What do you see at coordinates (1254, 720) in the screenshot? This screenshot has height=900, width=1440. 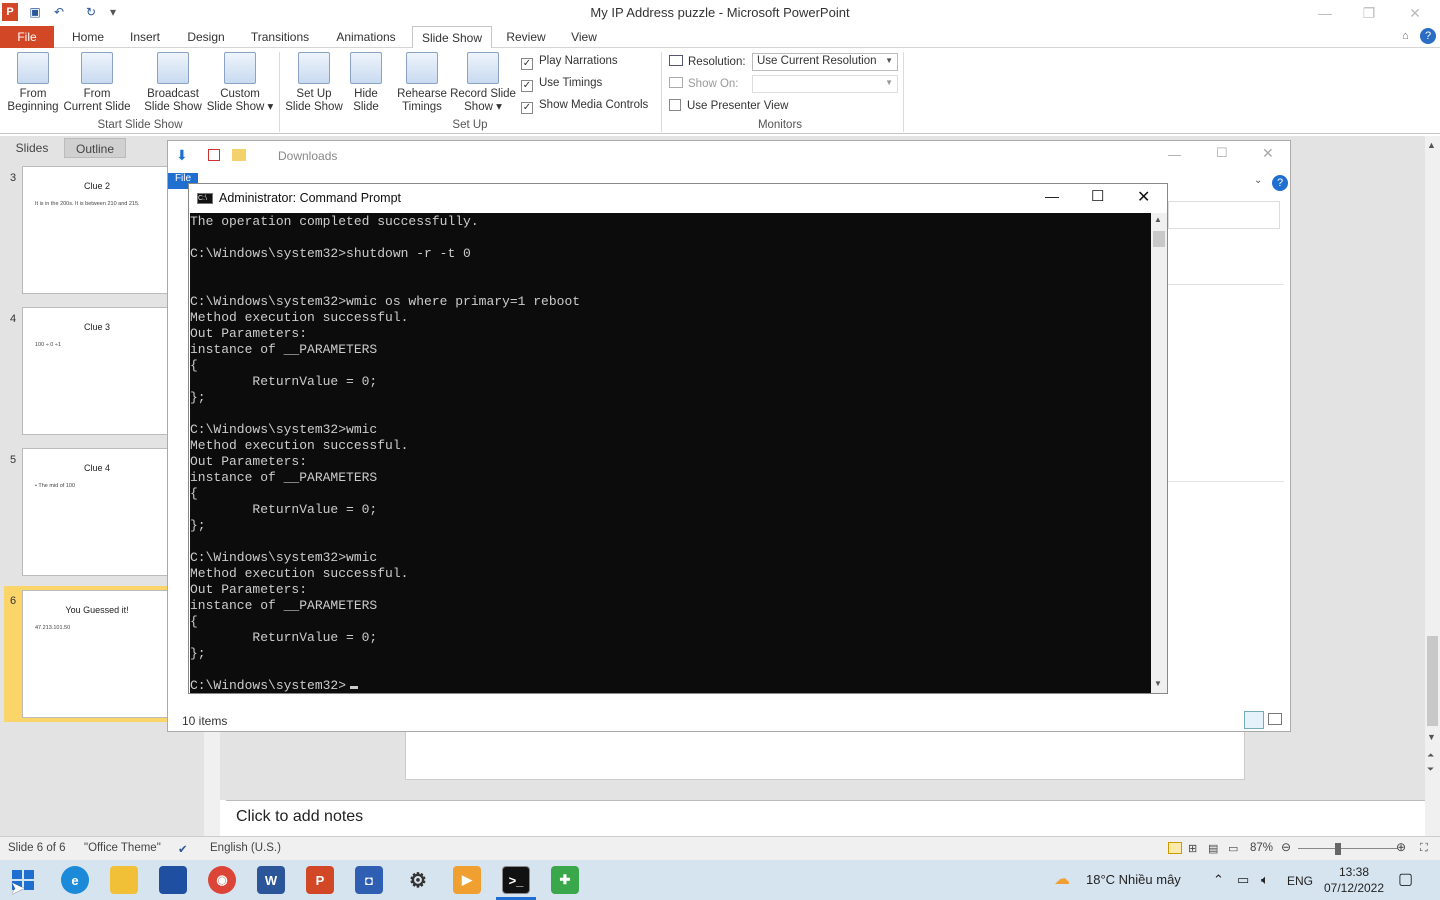 I see `details-view-icon` at bounding box center [1254, 720].